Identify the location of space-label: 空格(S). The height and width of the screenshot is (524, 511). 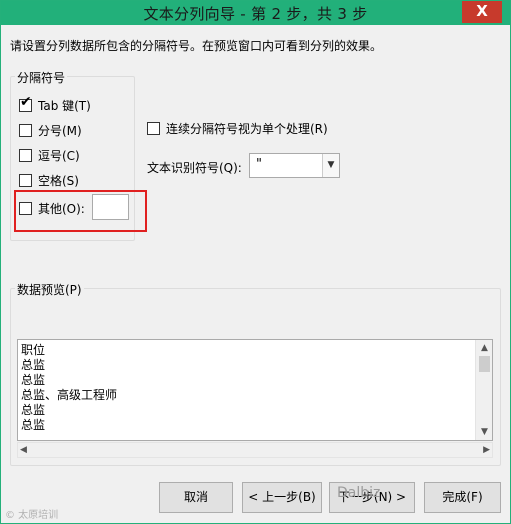
(58, 181).